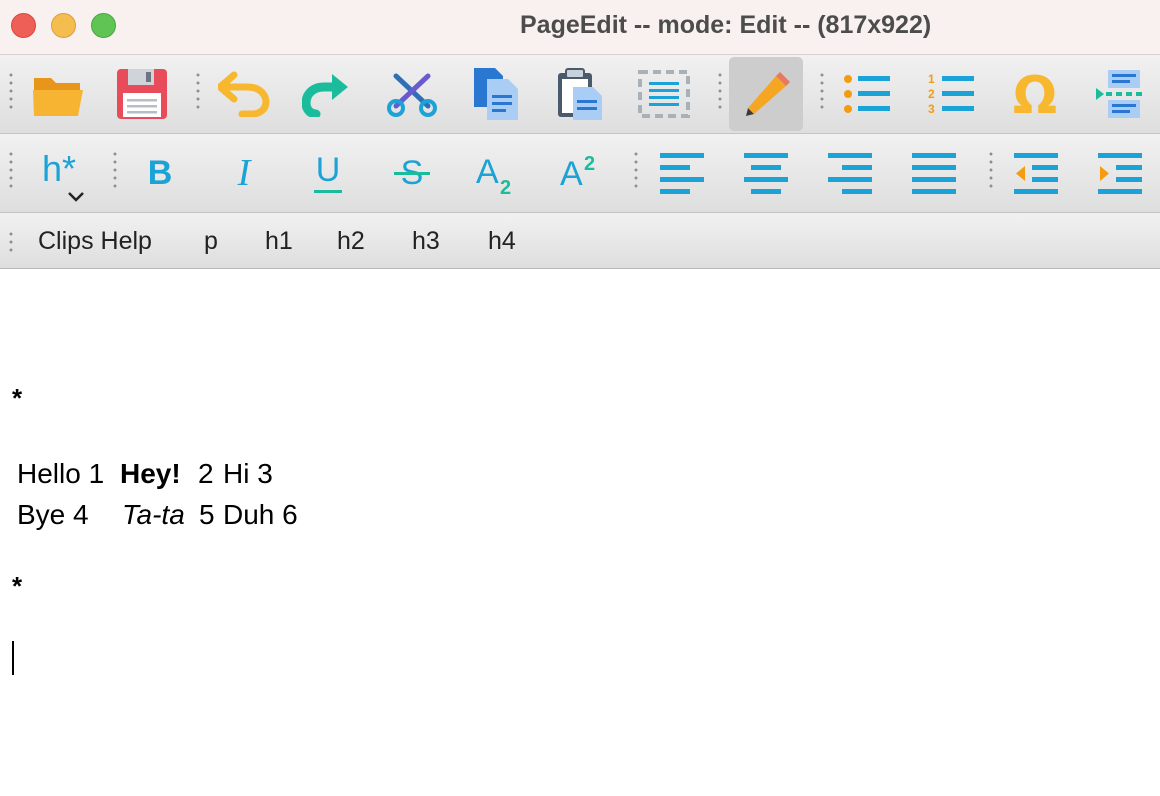 Image resolution: width=1160 pixels, height=796 pixels. I want to click on title-bar: PageEdit -- mode: Edit -- (817x922), so click(580, 27).